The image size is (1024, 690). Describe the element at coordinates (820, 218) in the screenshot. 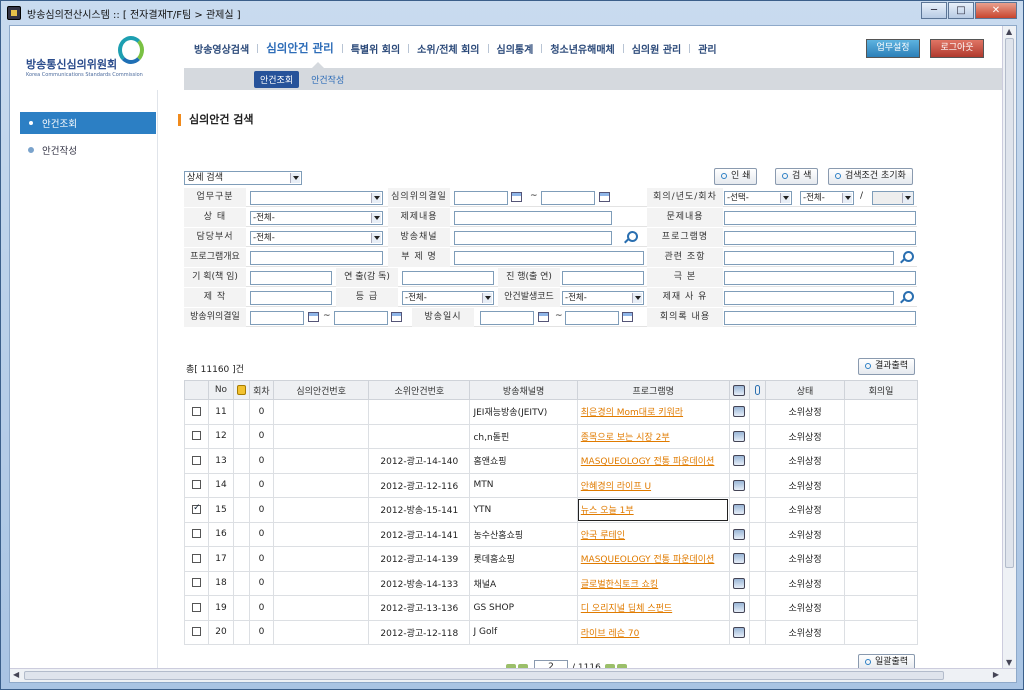

I see `problem-content-input` at that location.